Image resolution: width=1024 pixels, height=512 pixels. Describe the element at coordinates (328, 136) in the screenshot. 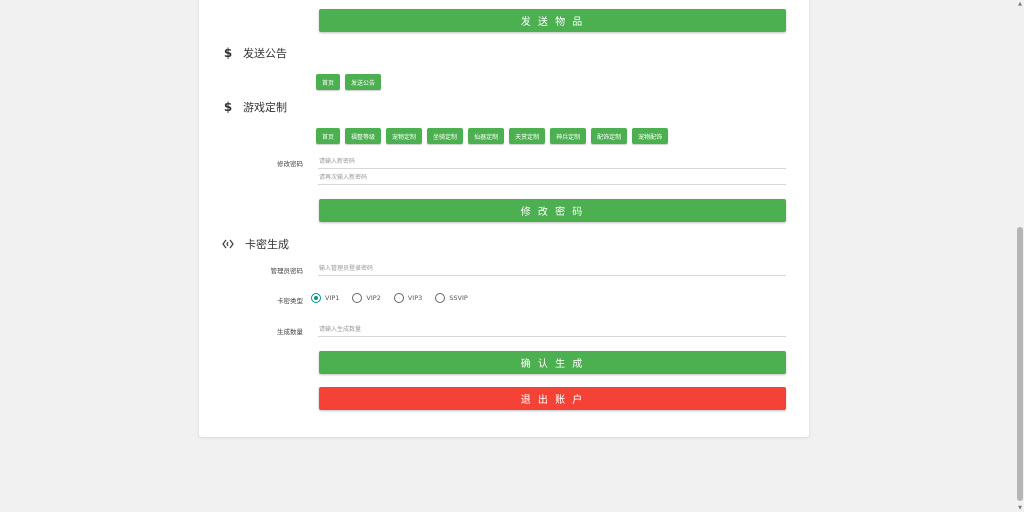

I see `game-home-button: 首页` at that location.